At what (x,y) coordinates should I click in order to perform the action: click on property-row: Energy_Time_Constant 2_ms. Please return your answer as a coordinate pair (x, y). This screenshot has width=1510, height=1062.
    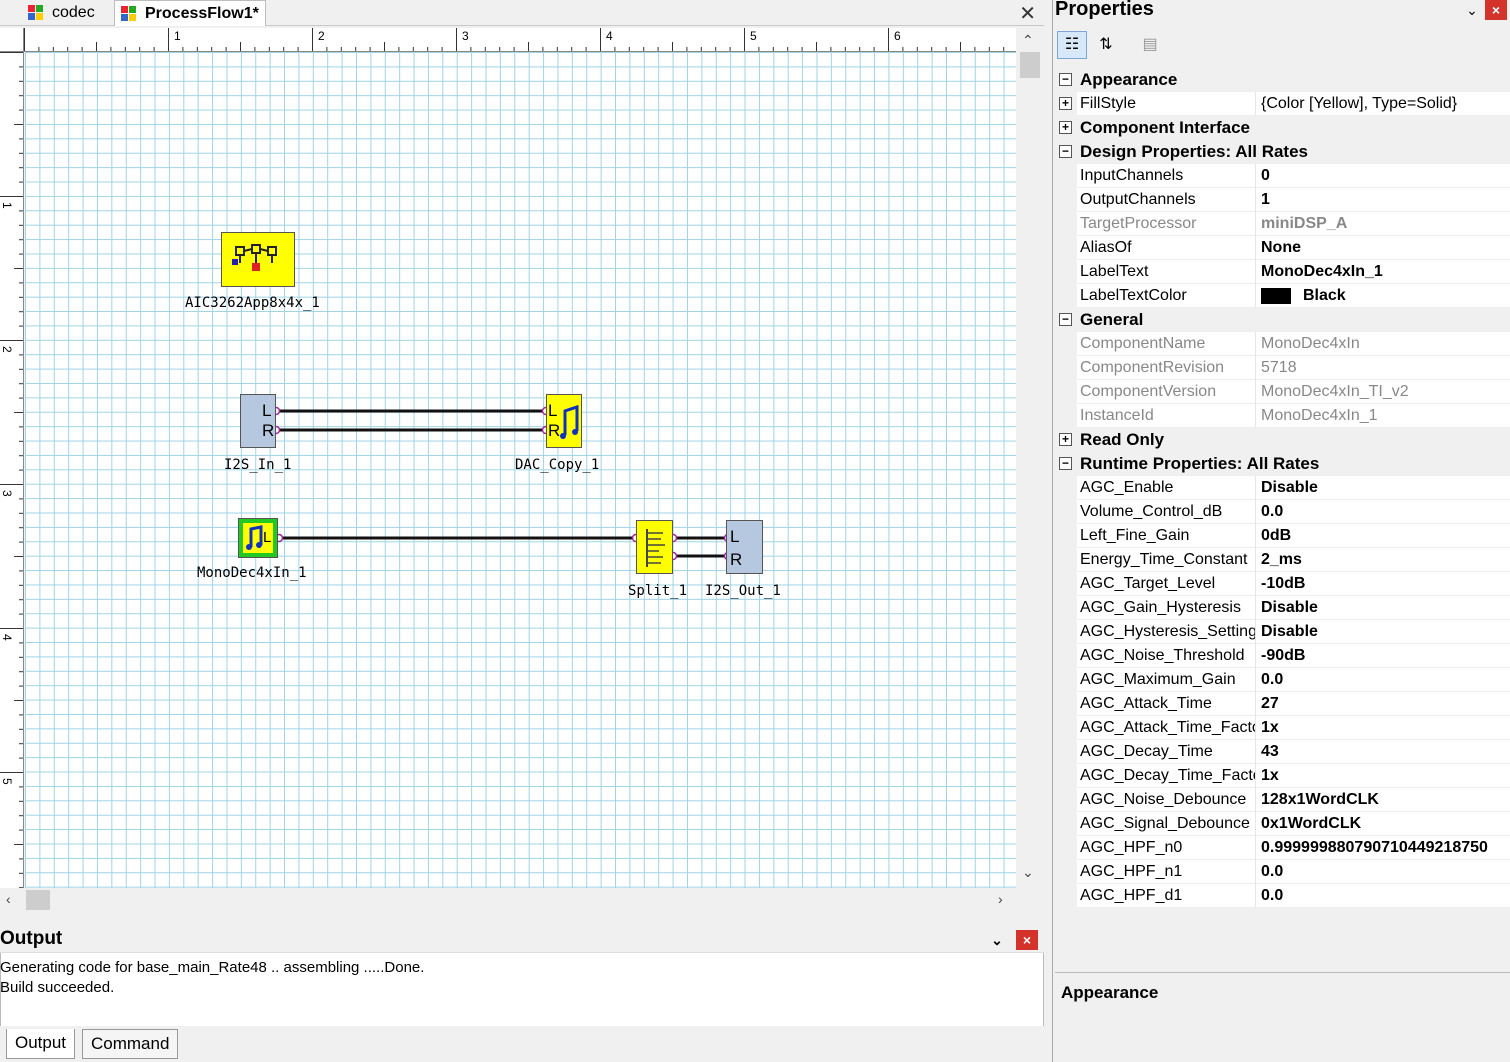
    Looking at the image, I should click on (1282, 560).